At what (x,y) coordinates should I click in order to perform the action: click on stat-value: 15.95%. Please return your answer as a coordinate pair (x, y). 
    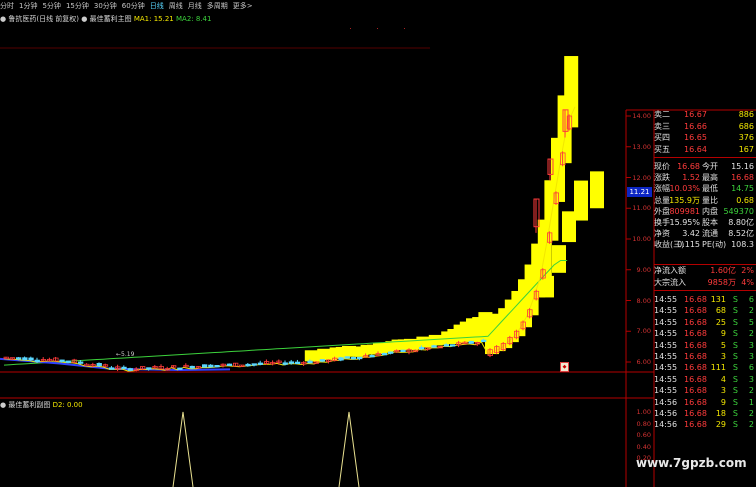
    Looking at the image, I should click on (684, 222).